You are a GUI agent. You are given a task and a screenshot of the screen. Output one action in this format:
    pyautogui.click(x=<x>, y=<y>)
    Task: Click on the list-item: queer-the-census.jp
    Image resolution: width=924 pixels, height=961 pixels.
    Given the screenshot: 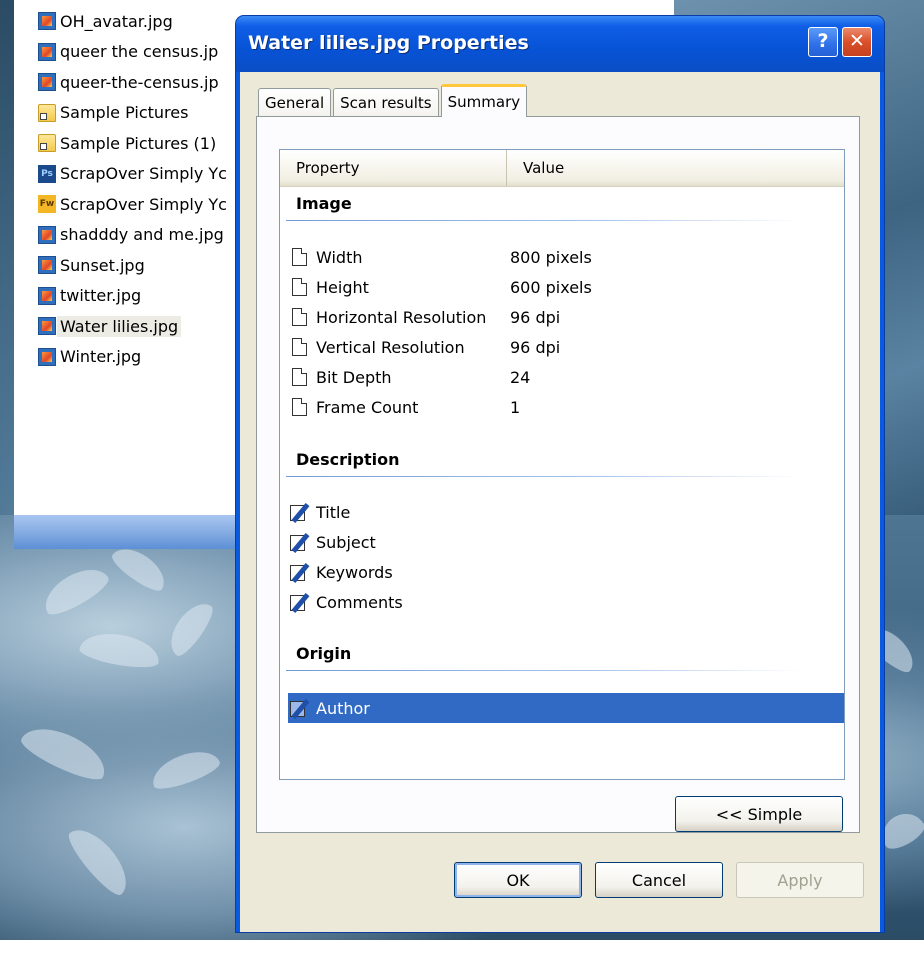 What is the action you would take?
    pyautogui.click(x=132, y=82)
    